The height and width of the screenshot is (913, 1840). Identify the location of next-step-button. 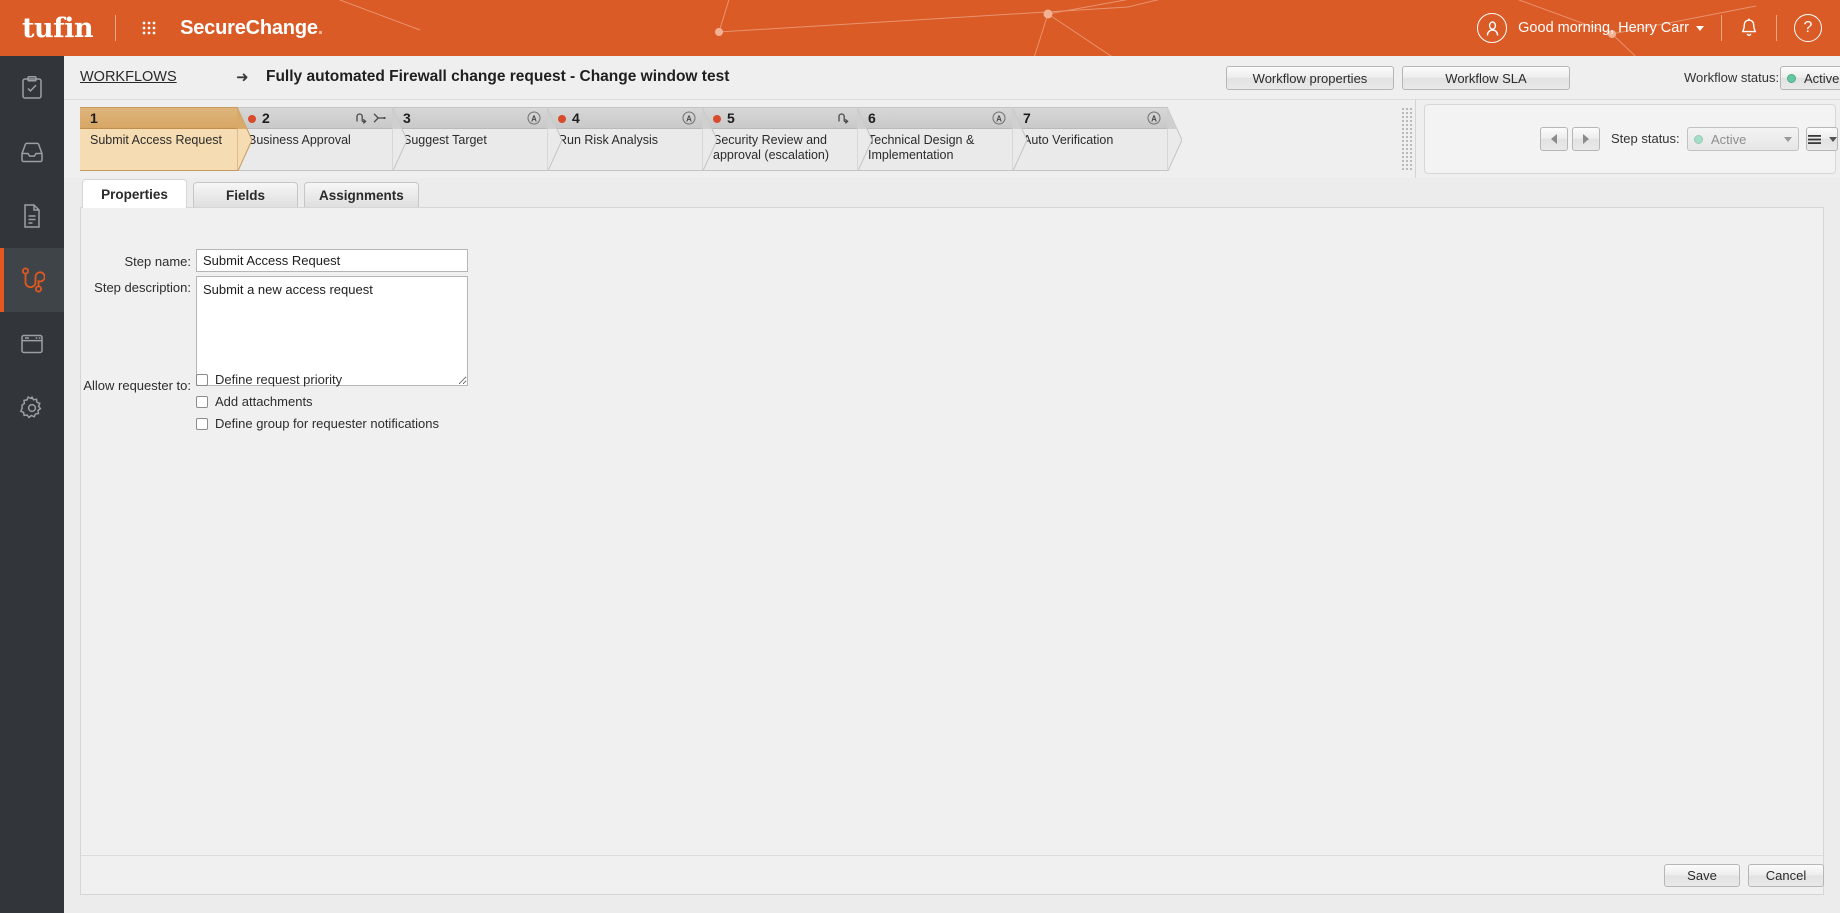
(1586, 139).